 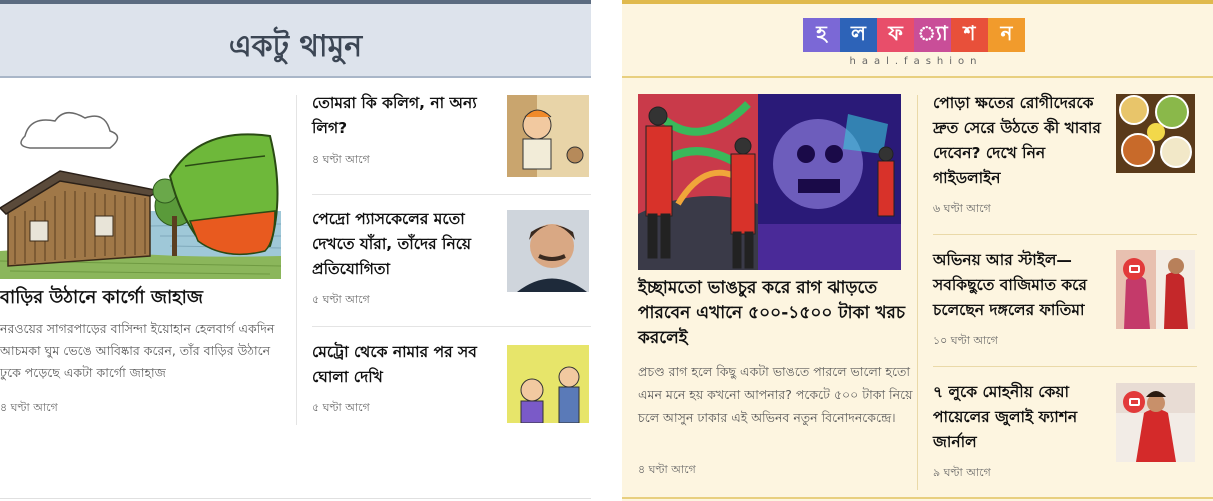 I want to click on haal-fashion-logo: হ ল ফ ্যা শ ন, so click(x=914, y=35).